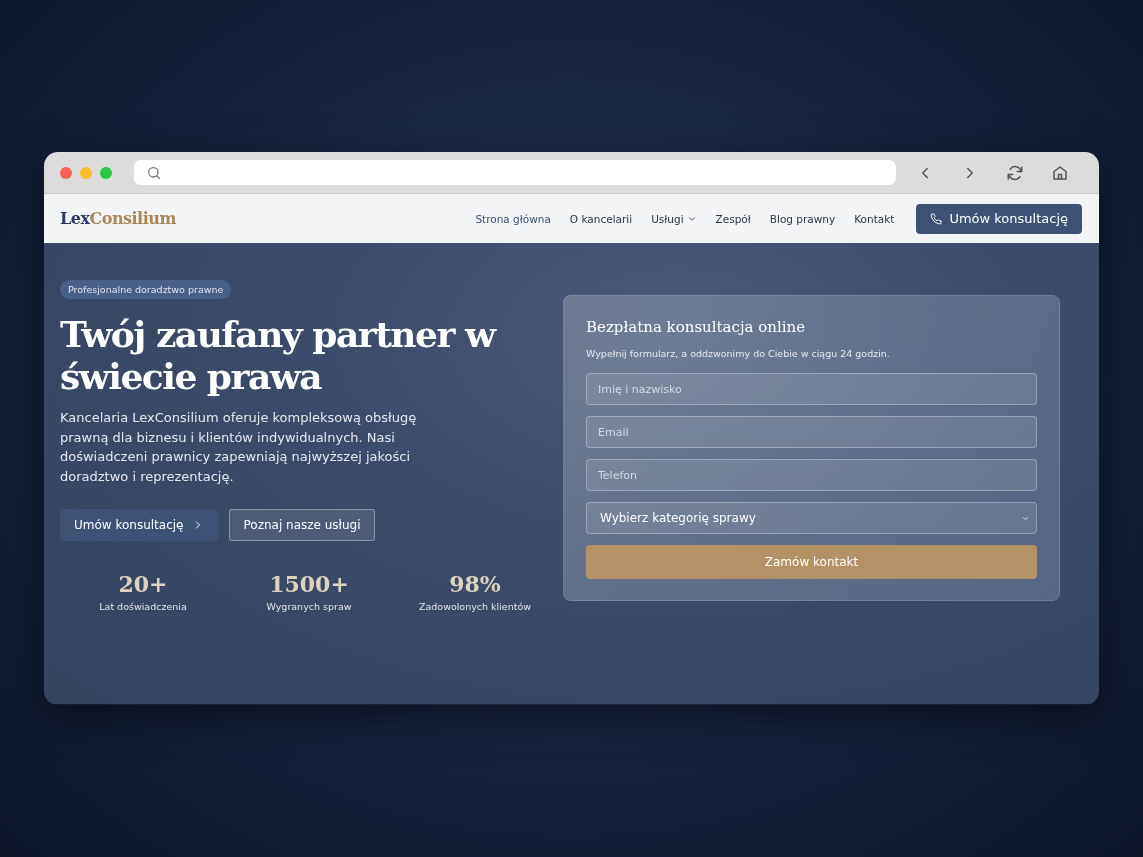 Image resolution: width=1143 pixels, height=857 pixels. Describe the element at coordinates (811, 518) in the screenshot. I see `category-select: Wybierz kategorię sprawy` at that location.